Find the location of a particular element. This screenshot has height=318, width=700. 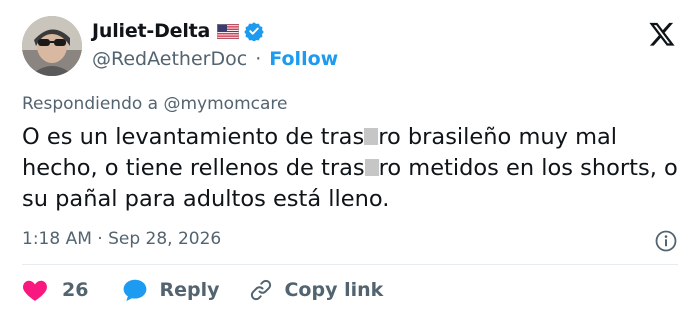

reply-label: Reply is located at coordinates (189, 290).